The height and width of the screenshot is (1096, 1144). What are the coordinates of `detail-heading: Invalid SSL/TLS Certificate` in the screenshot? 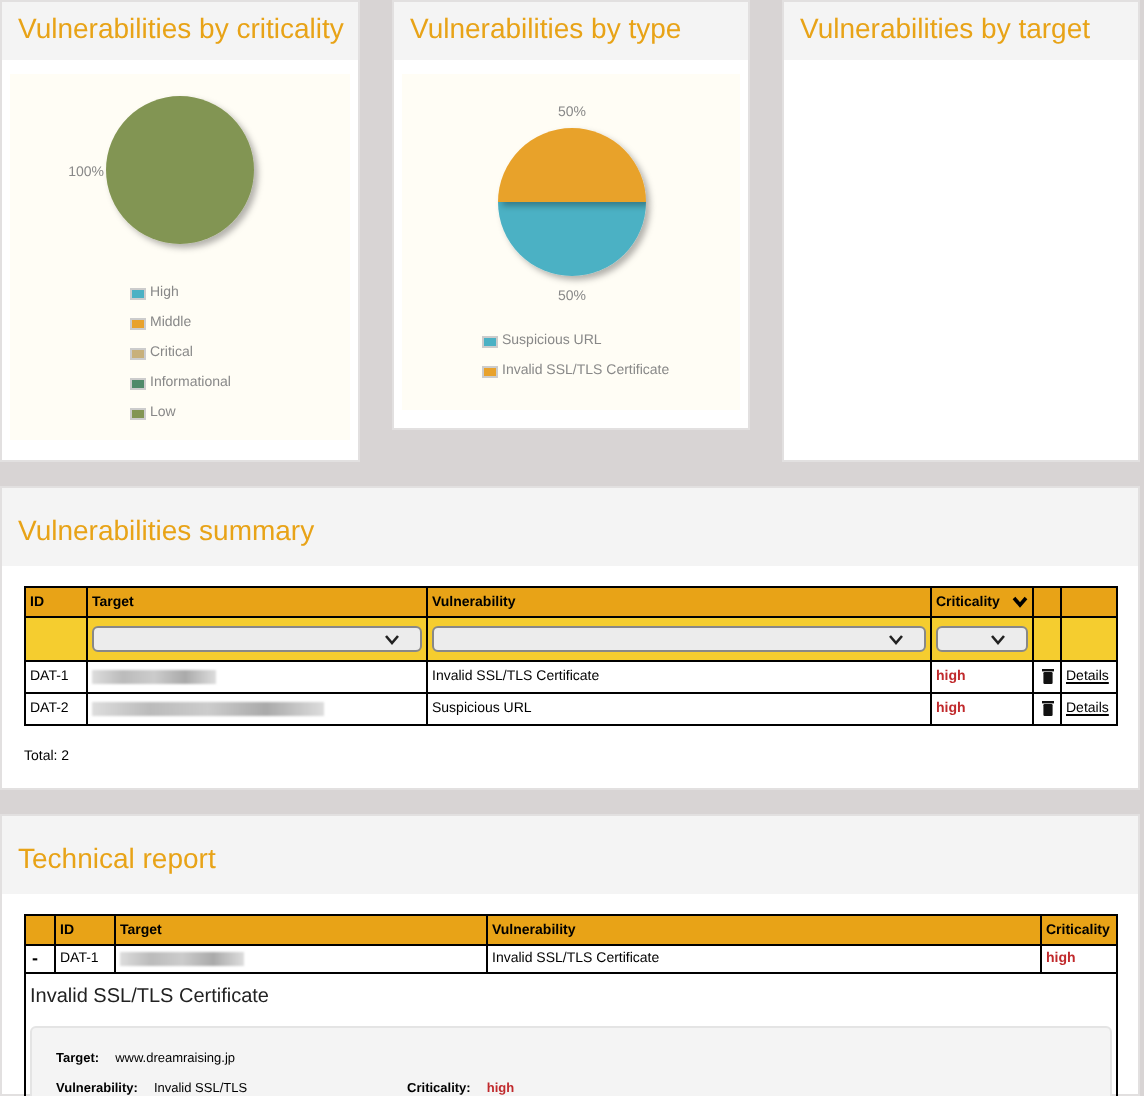 It's located at (150, 997).